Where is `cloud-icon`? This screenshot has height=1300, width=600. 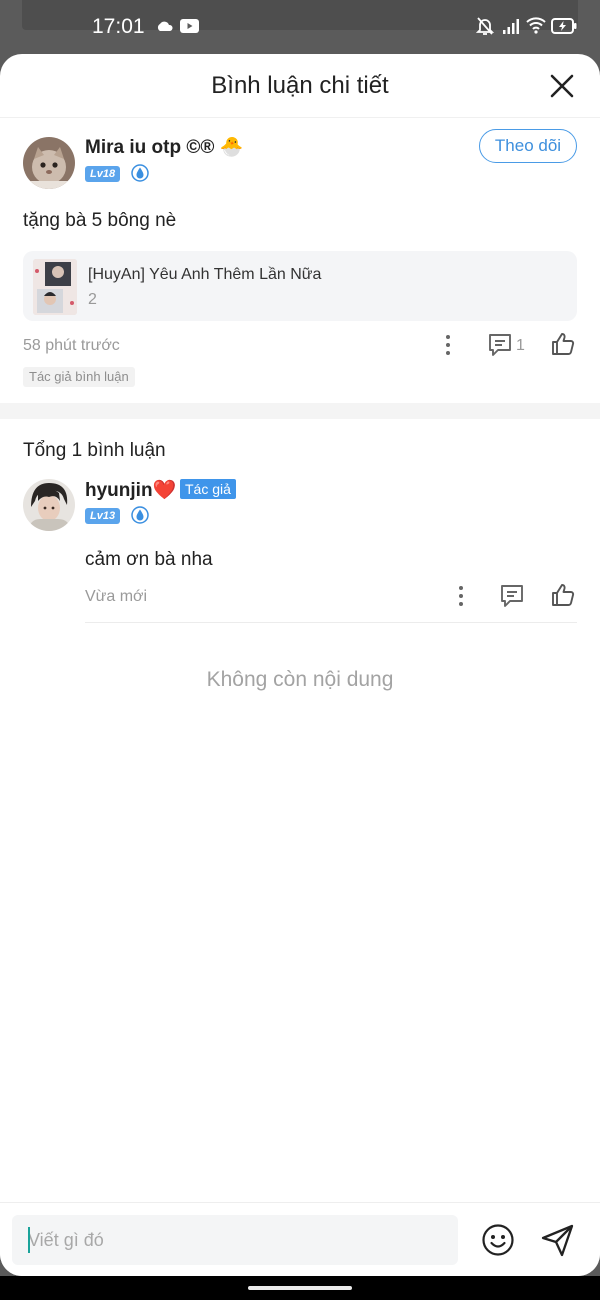 cloud-icon is located at coordinates (165, 26).